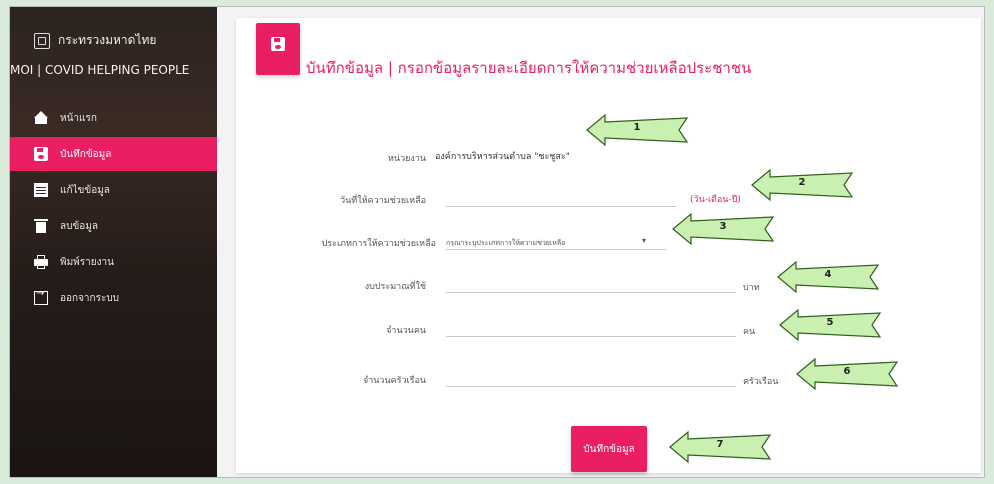  Describe the element at coordinates (41, 226) in the screenshot. I see `trash-icon` at that location.